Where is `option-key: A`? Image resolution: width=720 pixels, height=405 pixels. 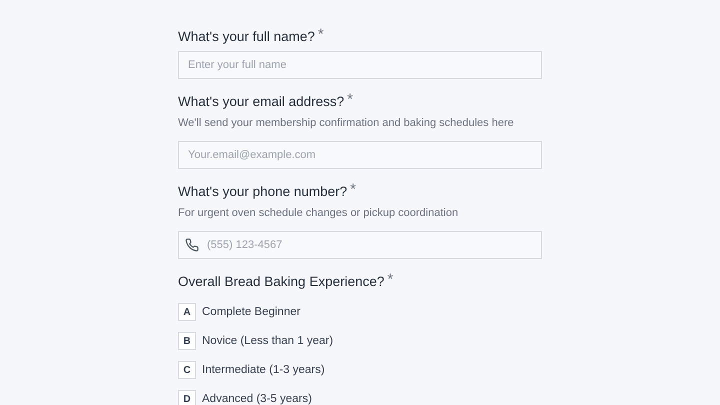 option-key: A is located at coordinates (187, 312).